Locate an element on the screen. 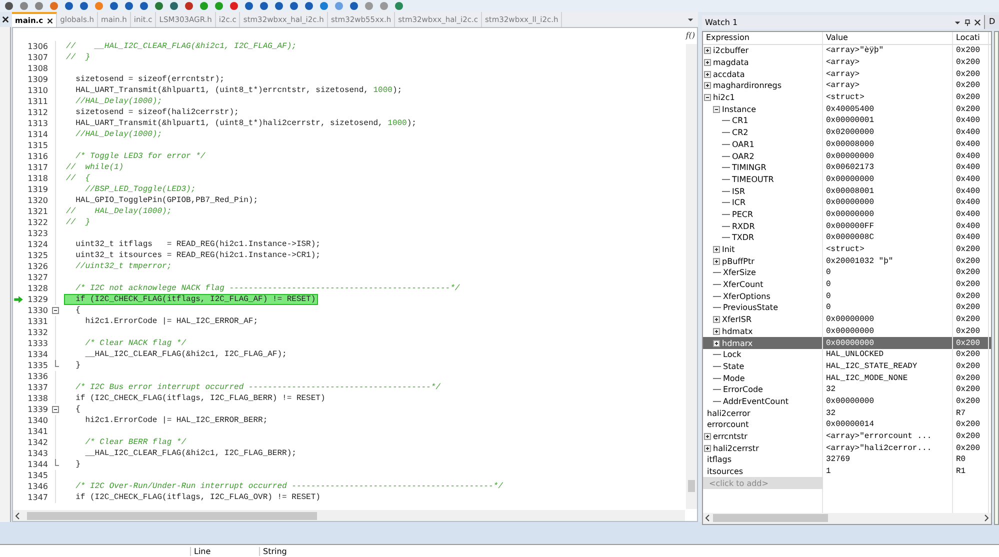 The height and width of the screenshot is (557, 999). watch-row: Init <struct> 0x200 is located at coordinates (847, 250).